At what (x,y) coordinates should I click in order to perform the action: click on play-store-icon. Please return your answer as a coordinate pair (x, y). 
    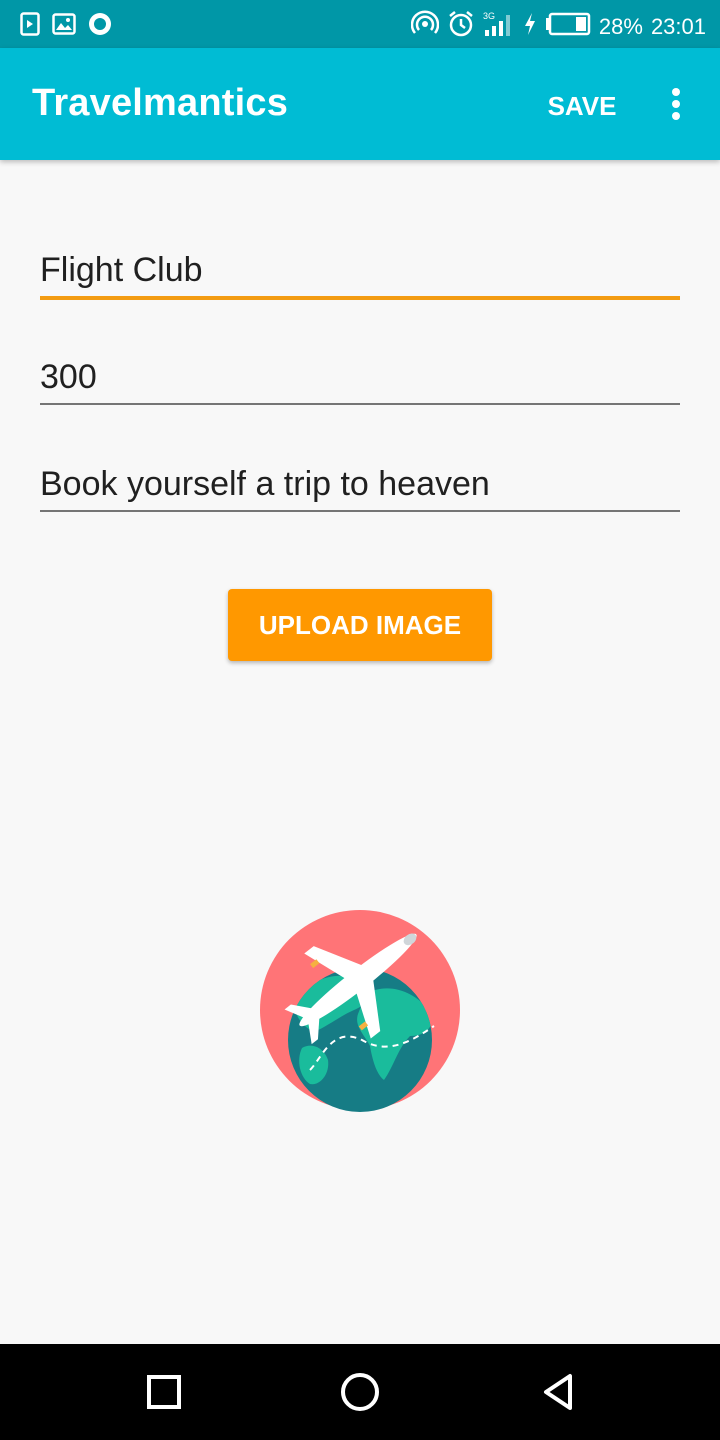
    Looking at the image, I should click on (30, 26).